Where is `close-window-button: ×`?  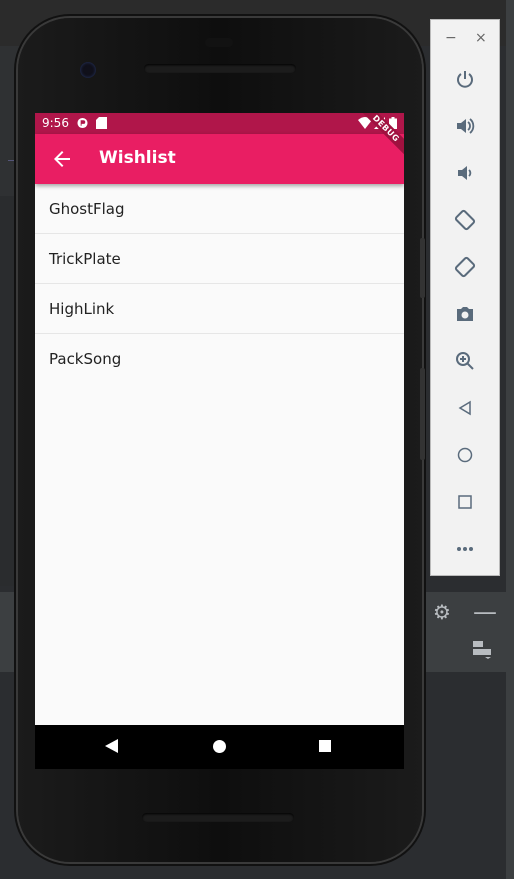 close-window-button: × is located at coordinates (481, 38).